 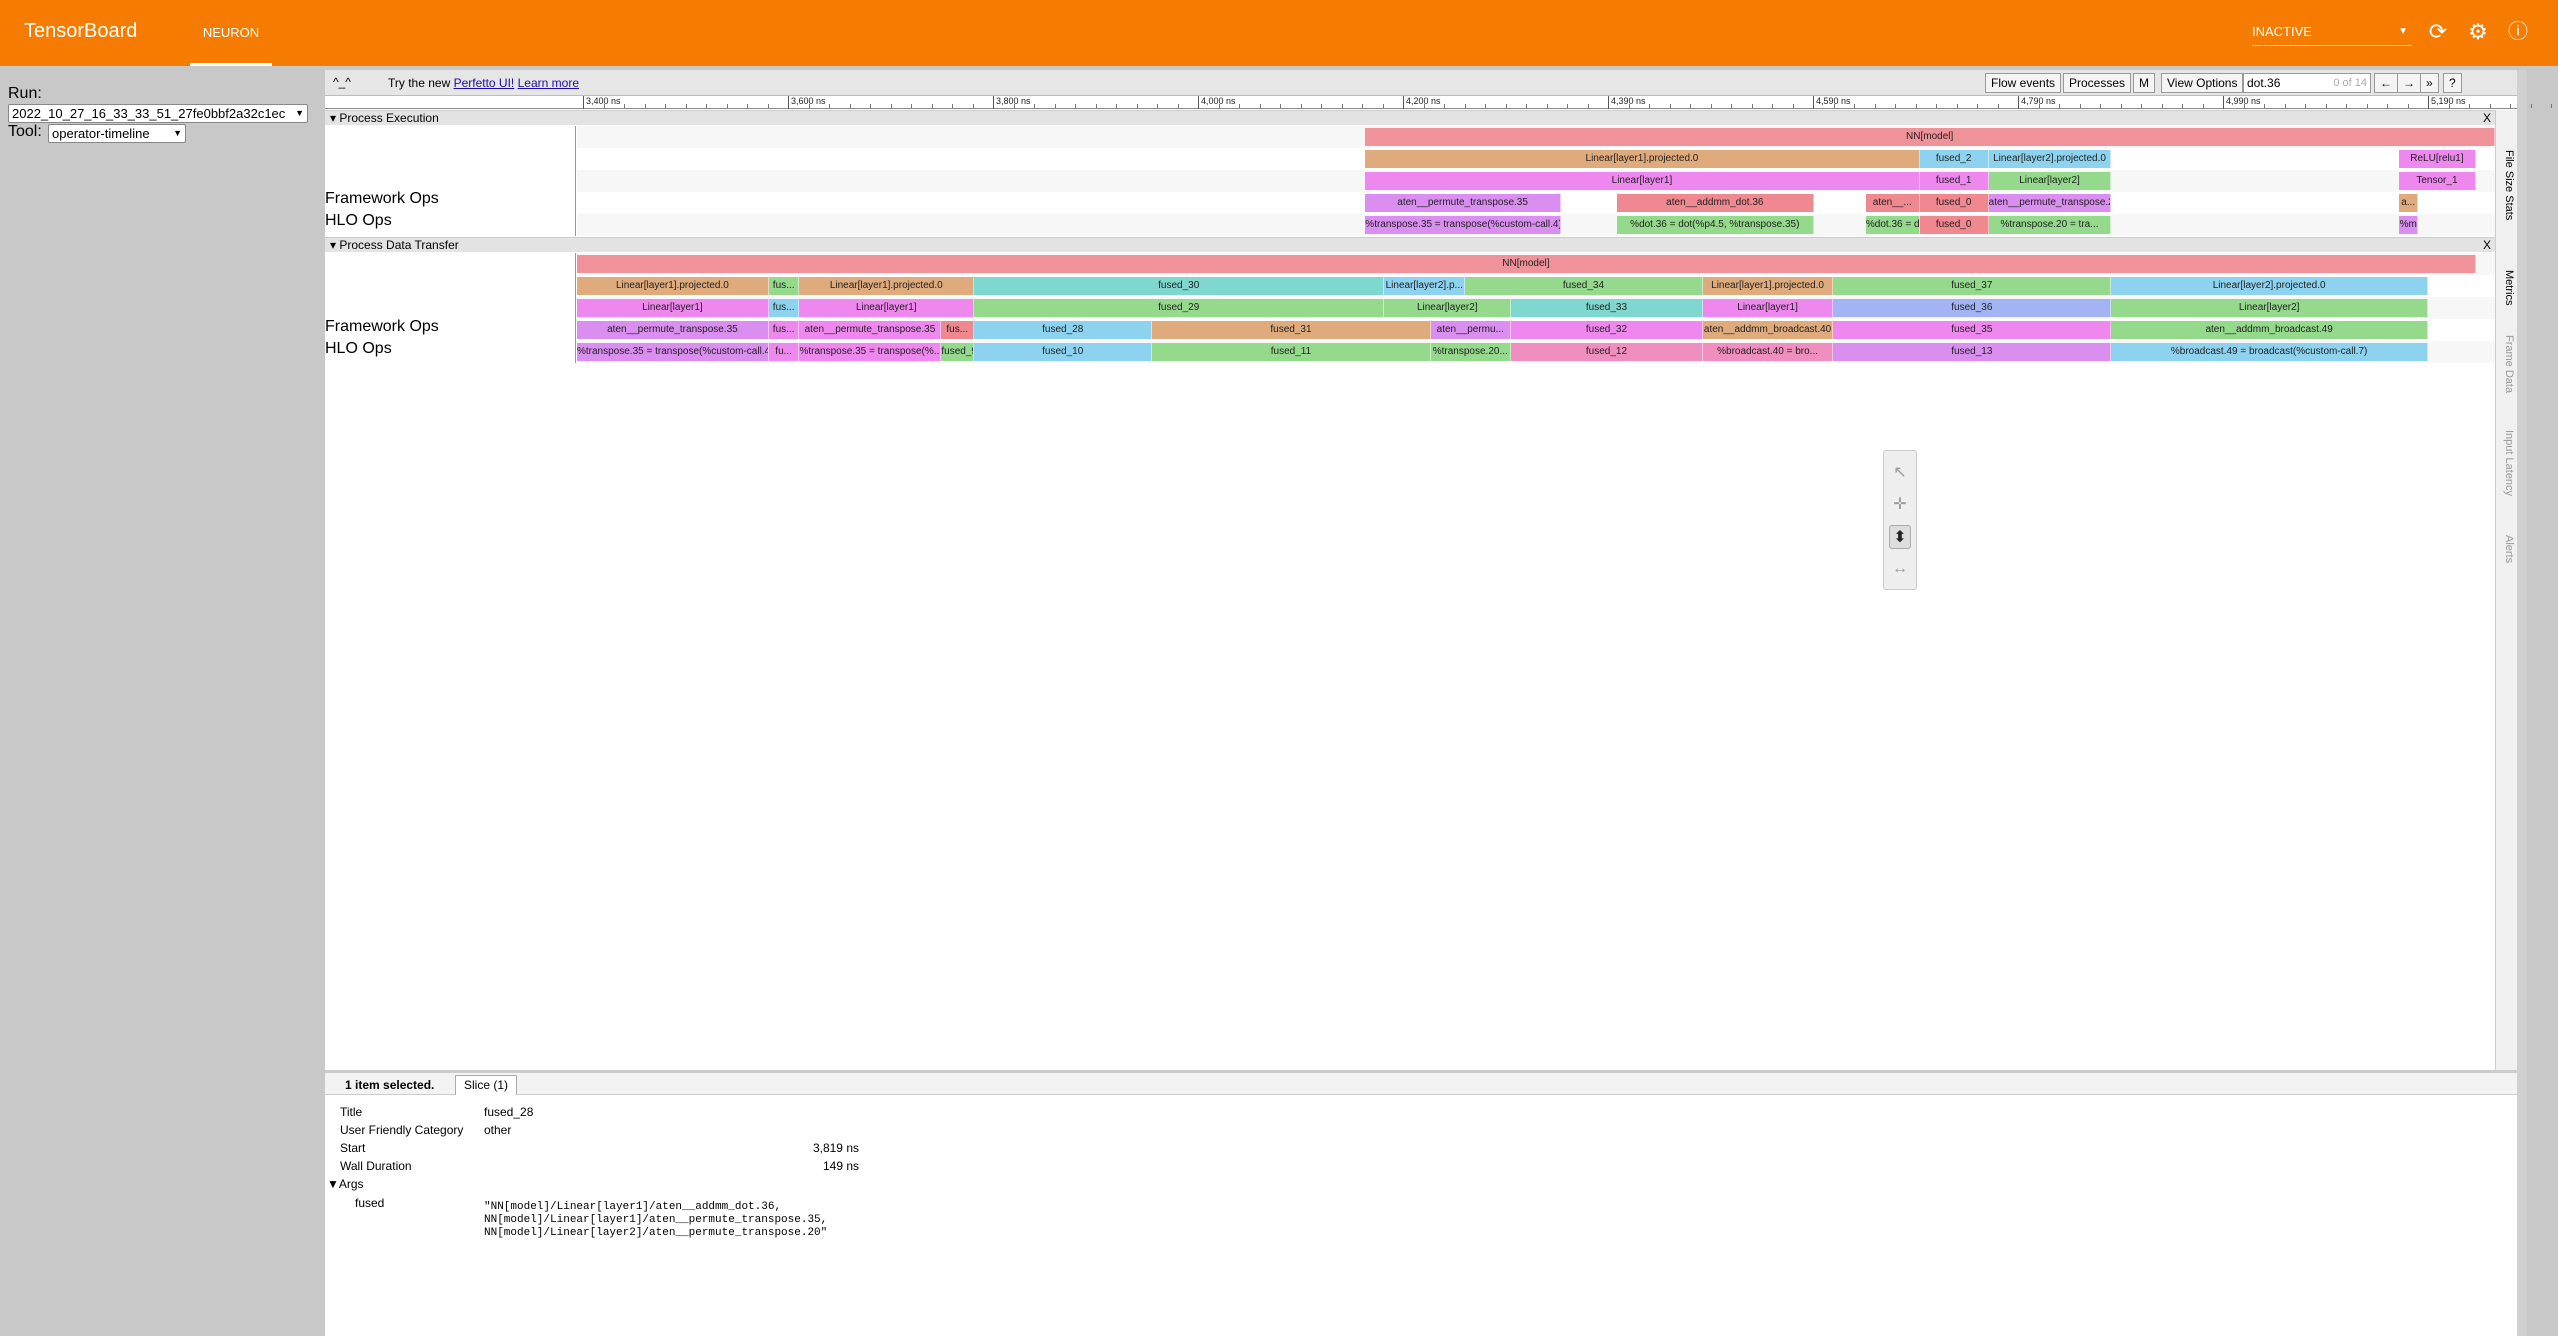 What do you see at coordinates (1954, 181) in the screenshot?
I see `trace-slice: fused_1` at bounding box center [1954, 181].